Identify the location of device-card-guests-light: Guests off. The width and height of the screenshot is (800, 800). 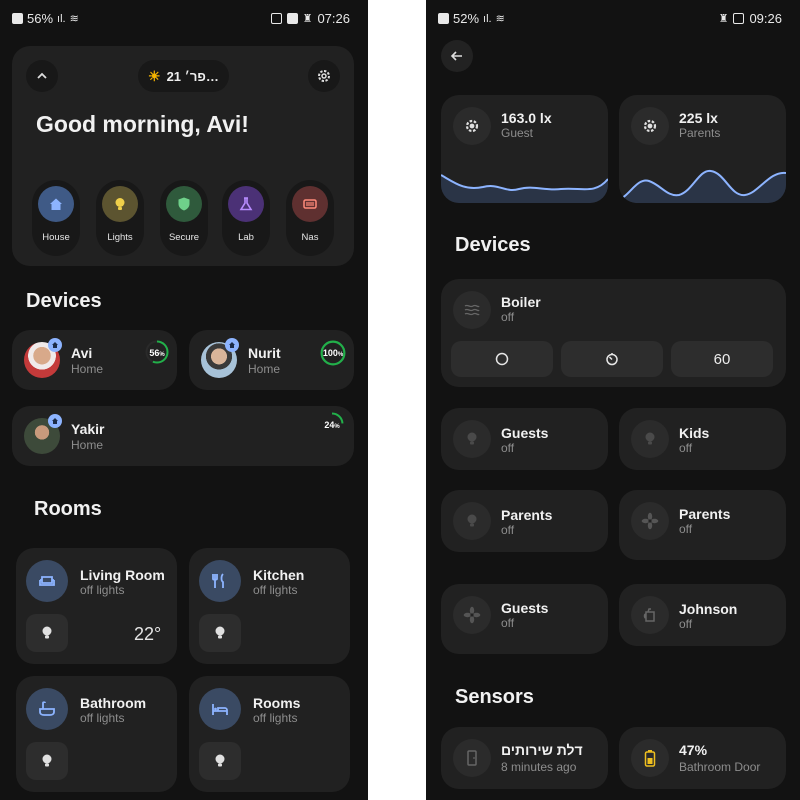
(524, 439).